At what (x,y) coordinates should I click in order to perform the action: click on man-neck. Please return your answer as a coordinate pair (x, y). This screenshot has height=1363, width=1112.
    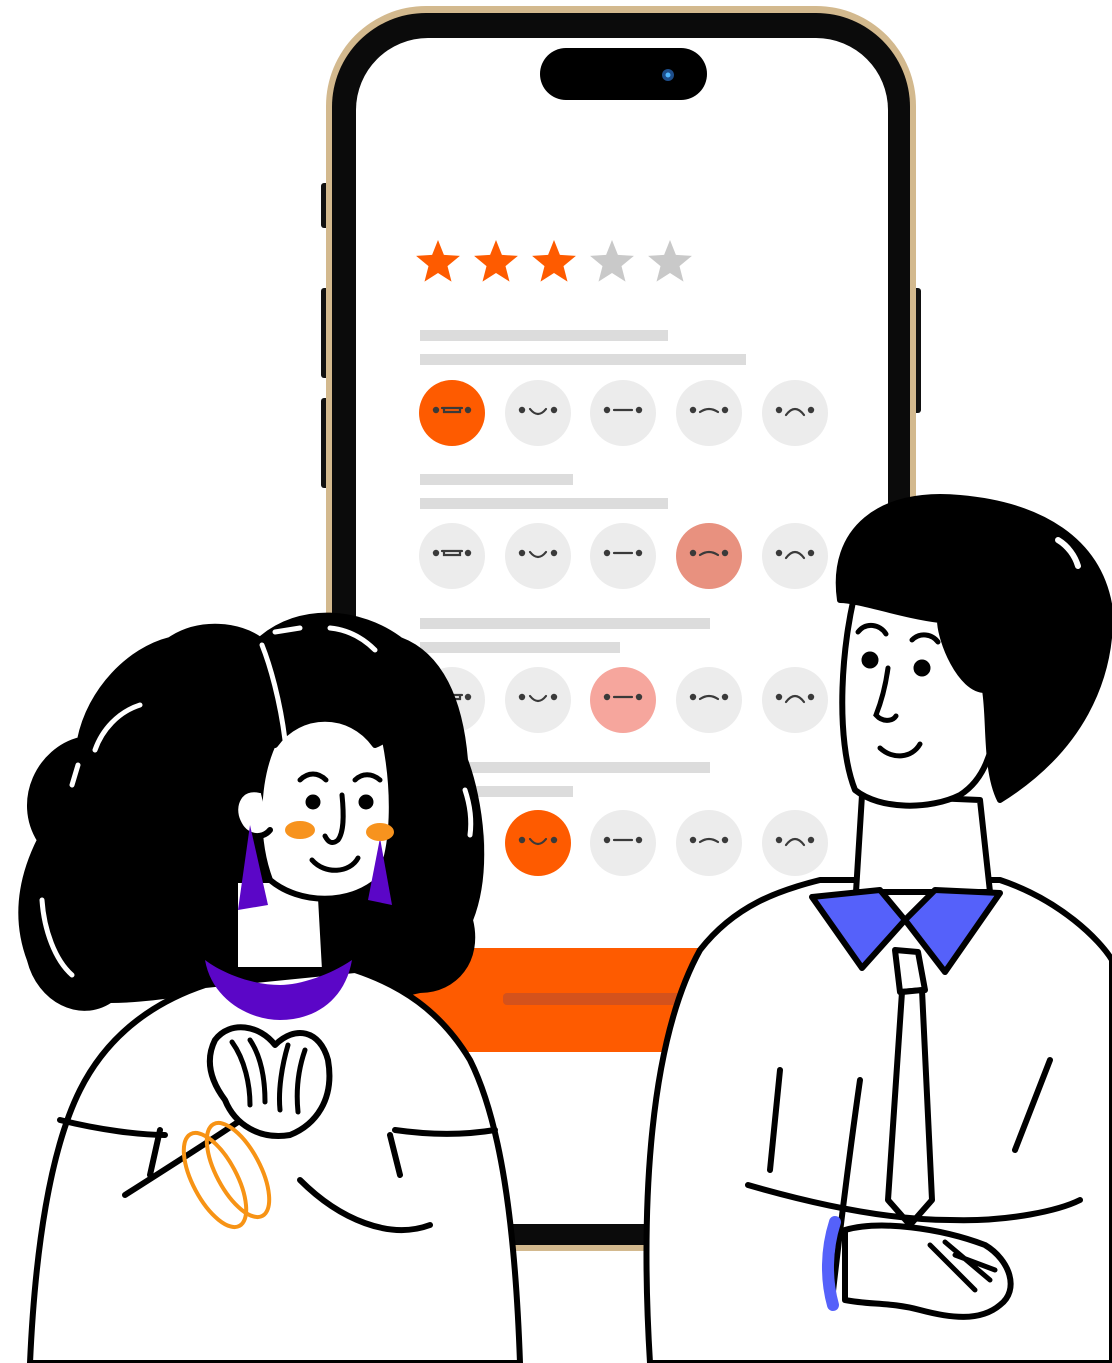
    Looking at the image, I should click on (923, 843).